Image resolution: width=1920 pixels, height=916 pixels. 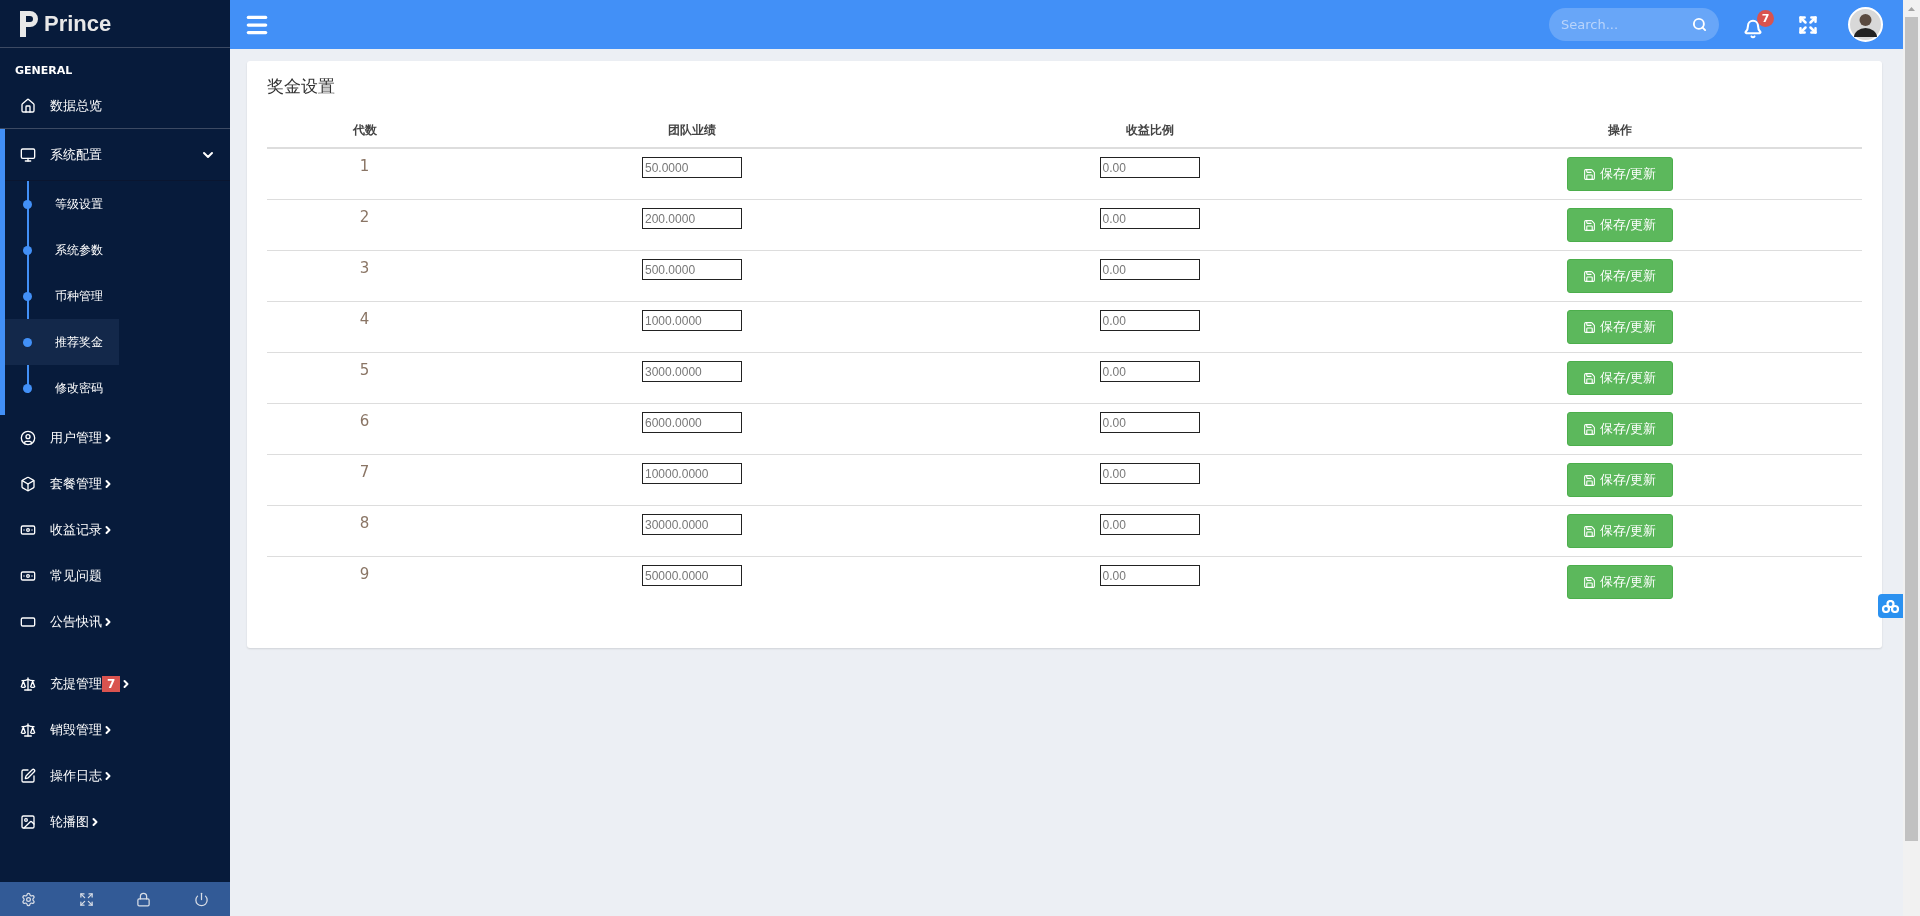 I want to click on menu-item: 收益记录, so click(x=115, y=530).